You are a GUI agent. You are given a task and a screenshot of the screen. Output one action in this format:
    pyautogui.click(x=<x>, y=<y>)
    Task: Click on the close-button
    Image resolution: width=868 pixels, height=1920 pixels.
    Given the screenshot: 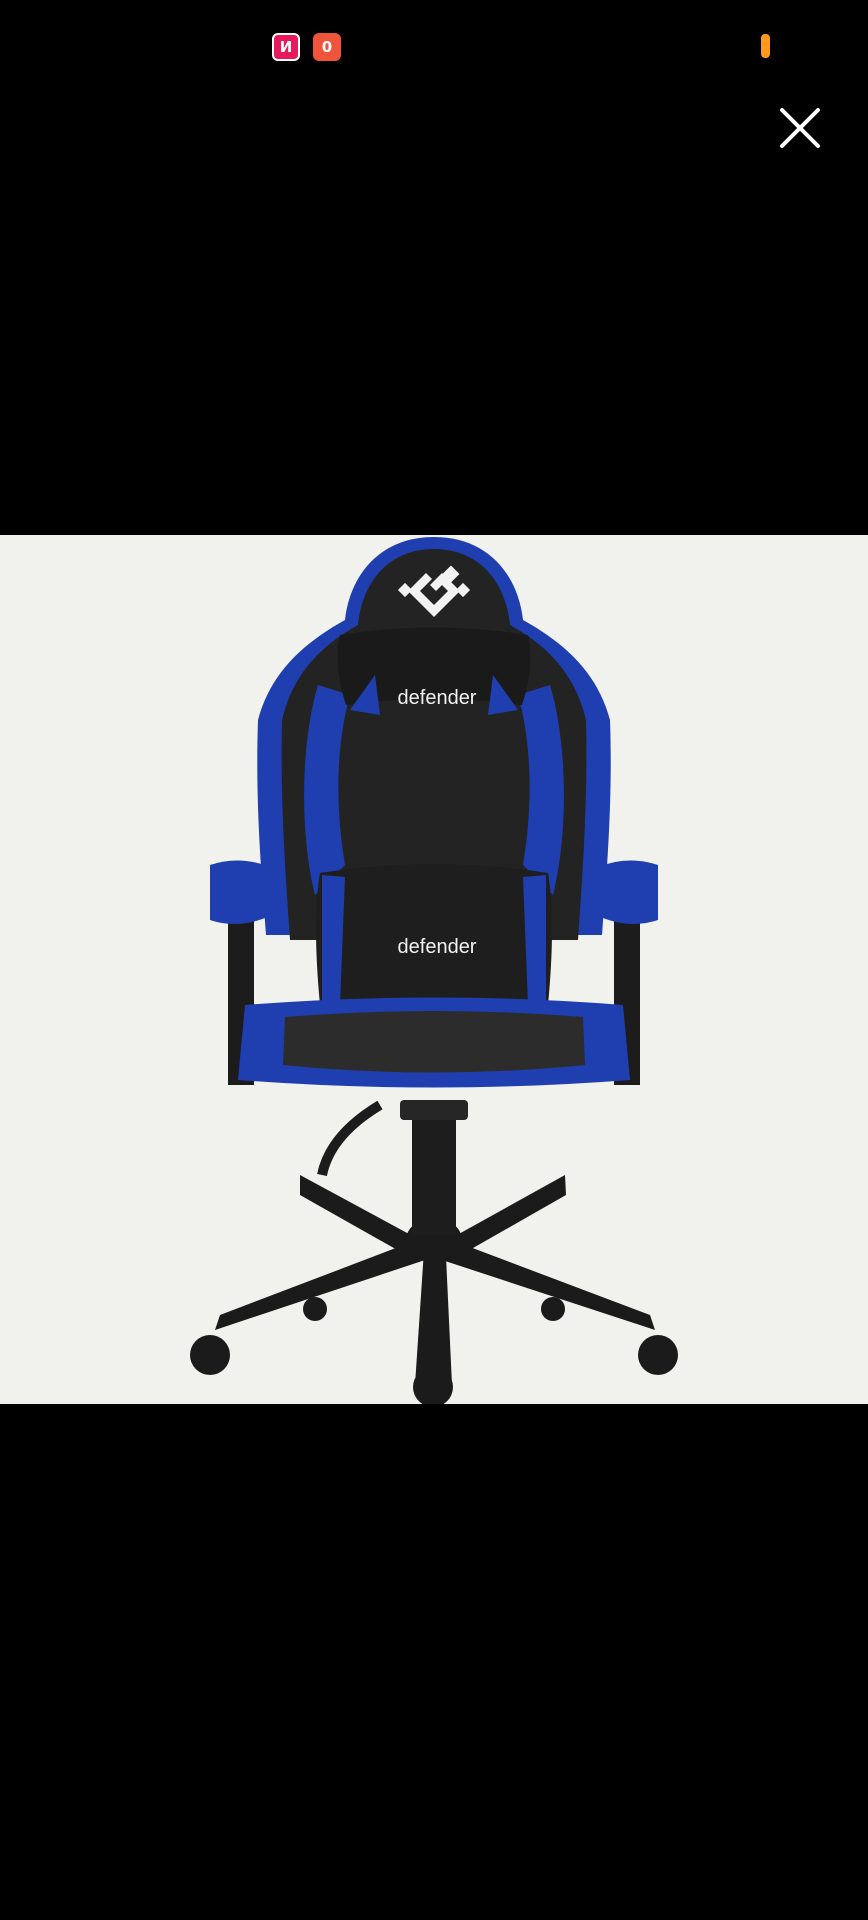 What is the action you would take?
    pyautogui.click(x=800, y=128)
    